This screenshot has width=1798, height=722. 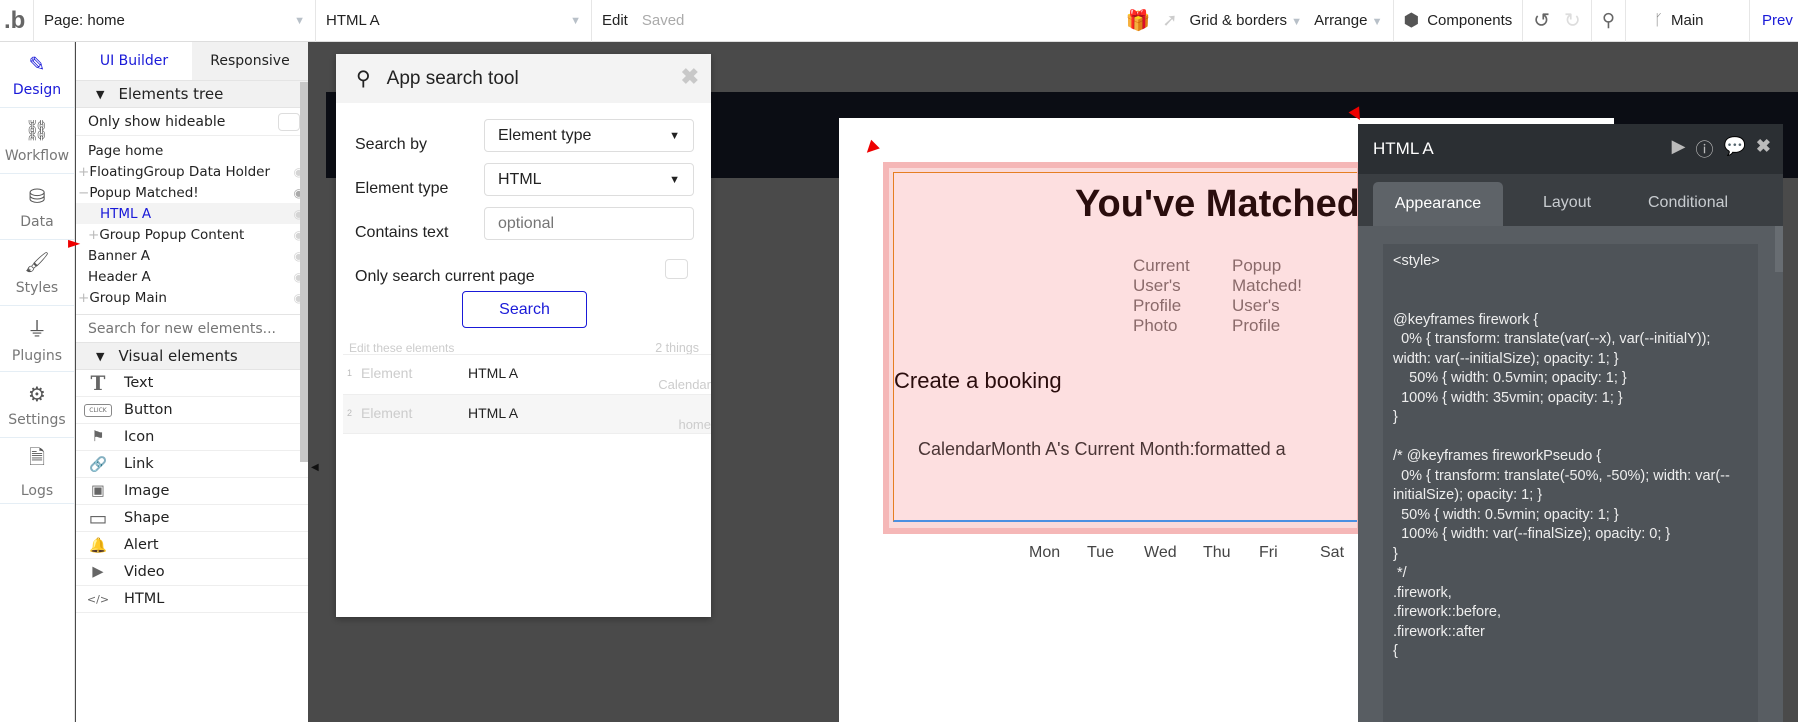 What do you see at coordinates (1572, 20) in the screenshot?
I see `redo-icon: ↻` at bounding box center [1572, 20].